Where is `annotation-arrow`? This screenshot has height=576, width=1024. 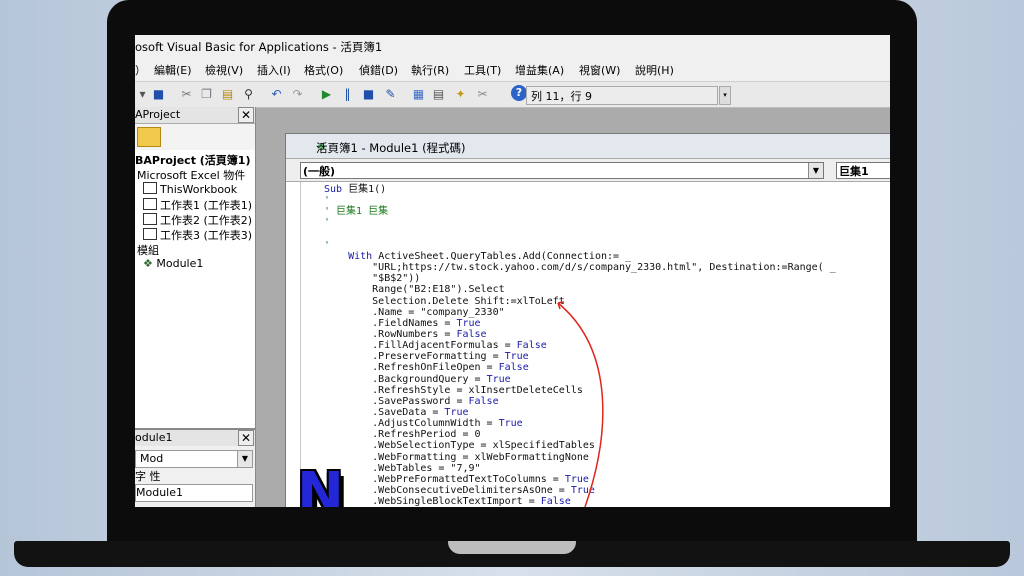
annotation-arrow is located at coordinates (580, 404).